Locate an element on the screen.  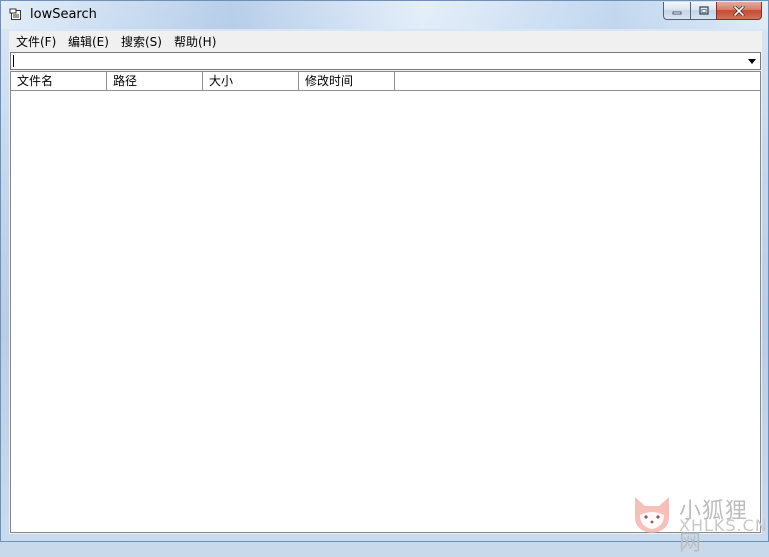
column-filename: 文件名 is located at coordinates (59, 81).